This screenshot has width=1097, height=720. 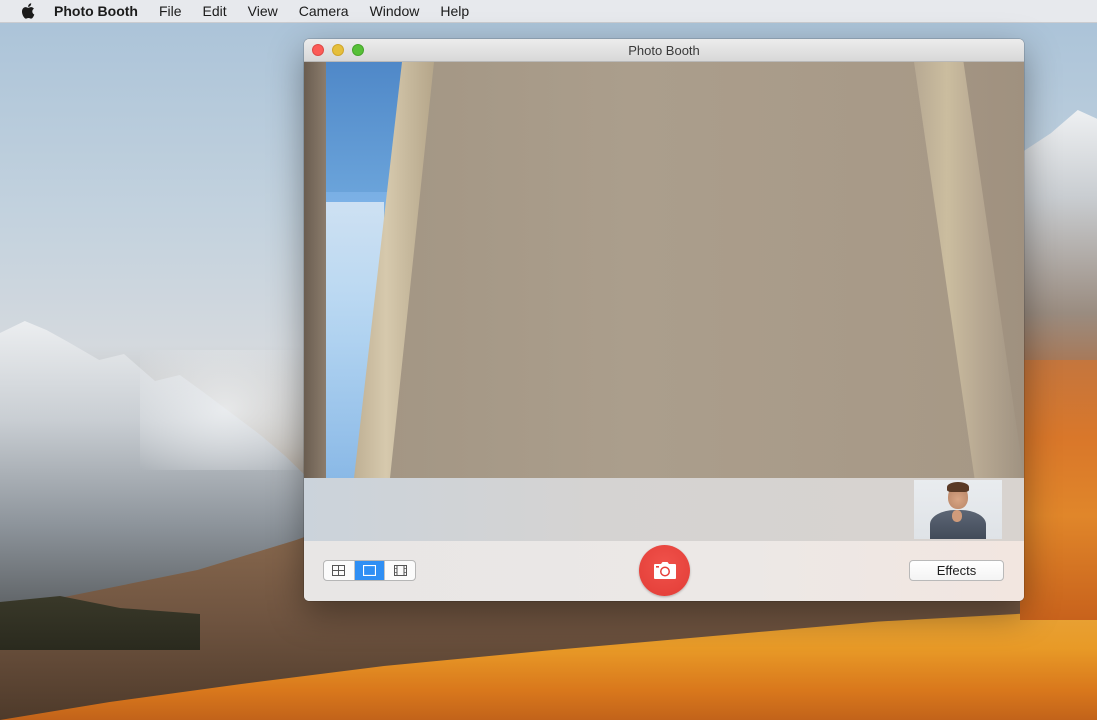 What do you see at coordinates (664, 509) in the screenshot?
I see `photo-strip` at bounding box center [664, 509].